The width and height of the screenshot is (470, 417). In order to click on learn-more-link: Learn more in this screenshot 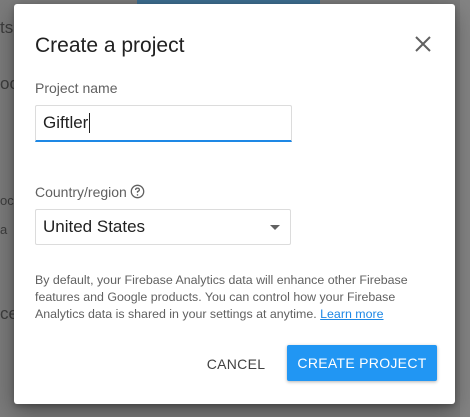, I will do `click(351, 314)`.